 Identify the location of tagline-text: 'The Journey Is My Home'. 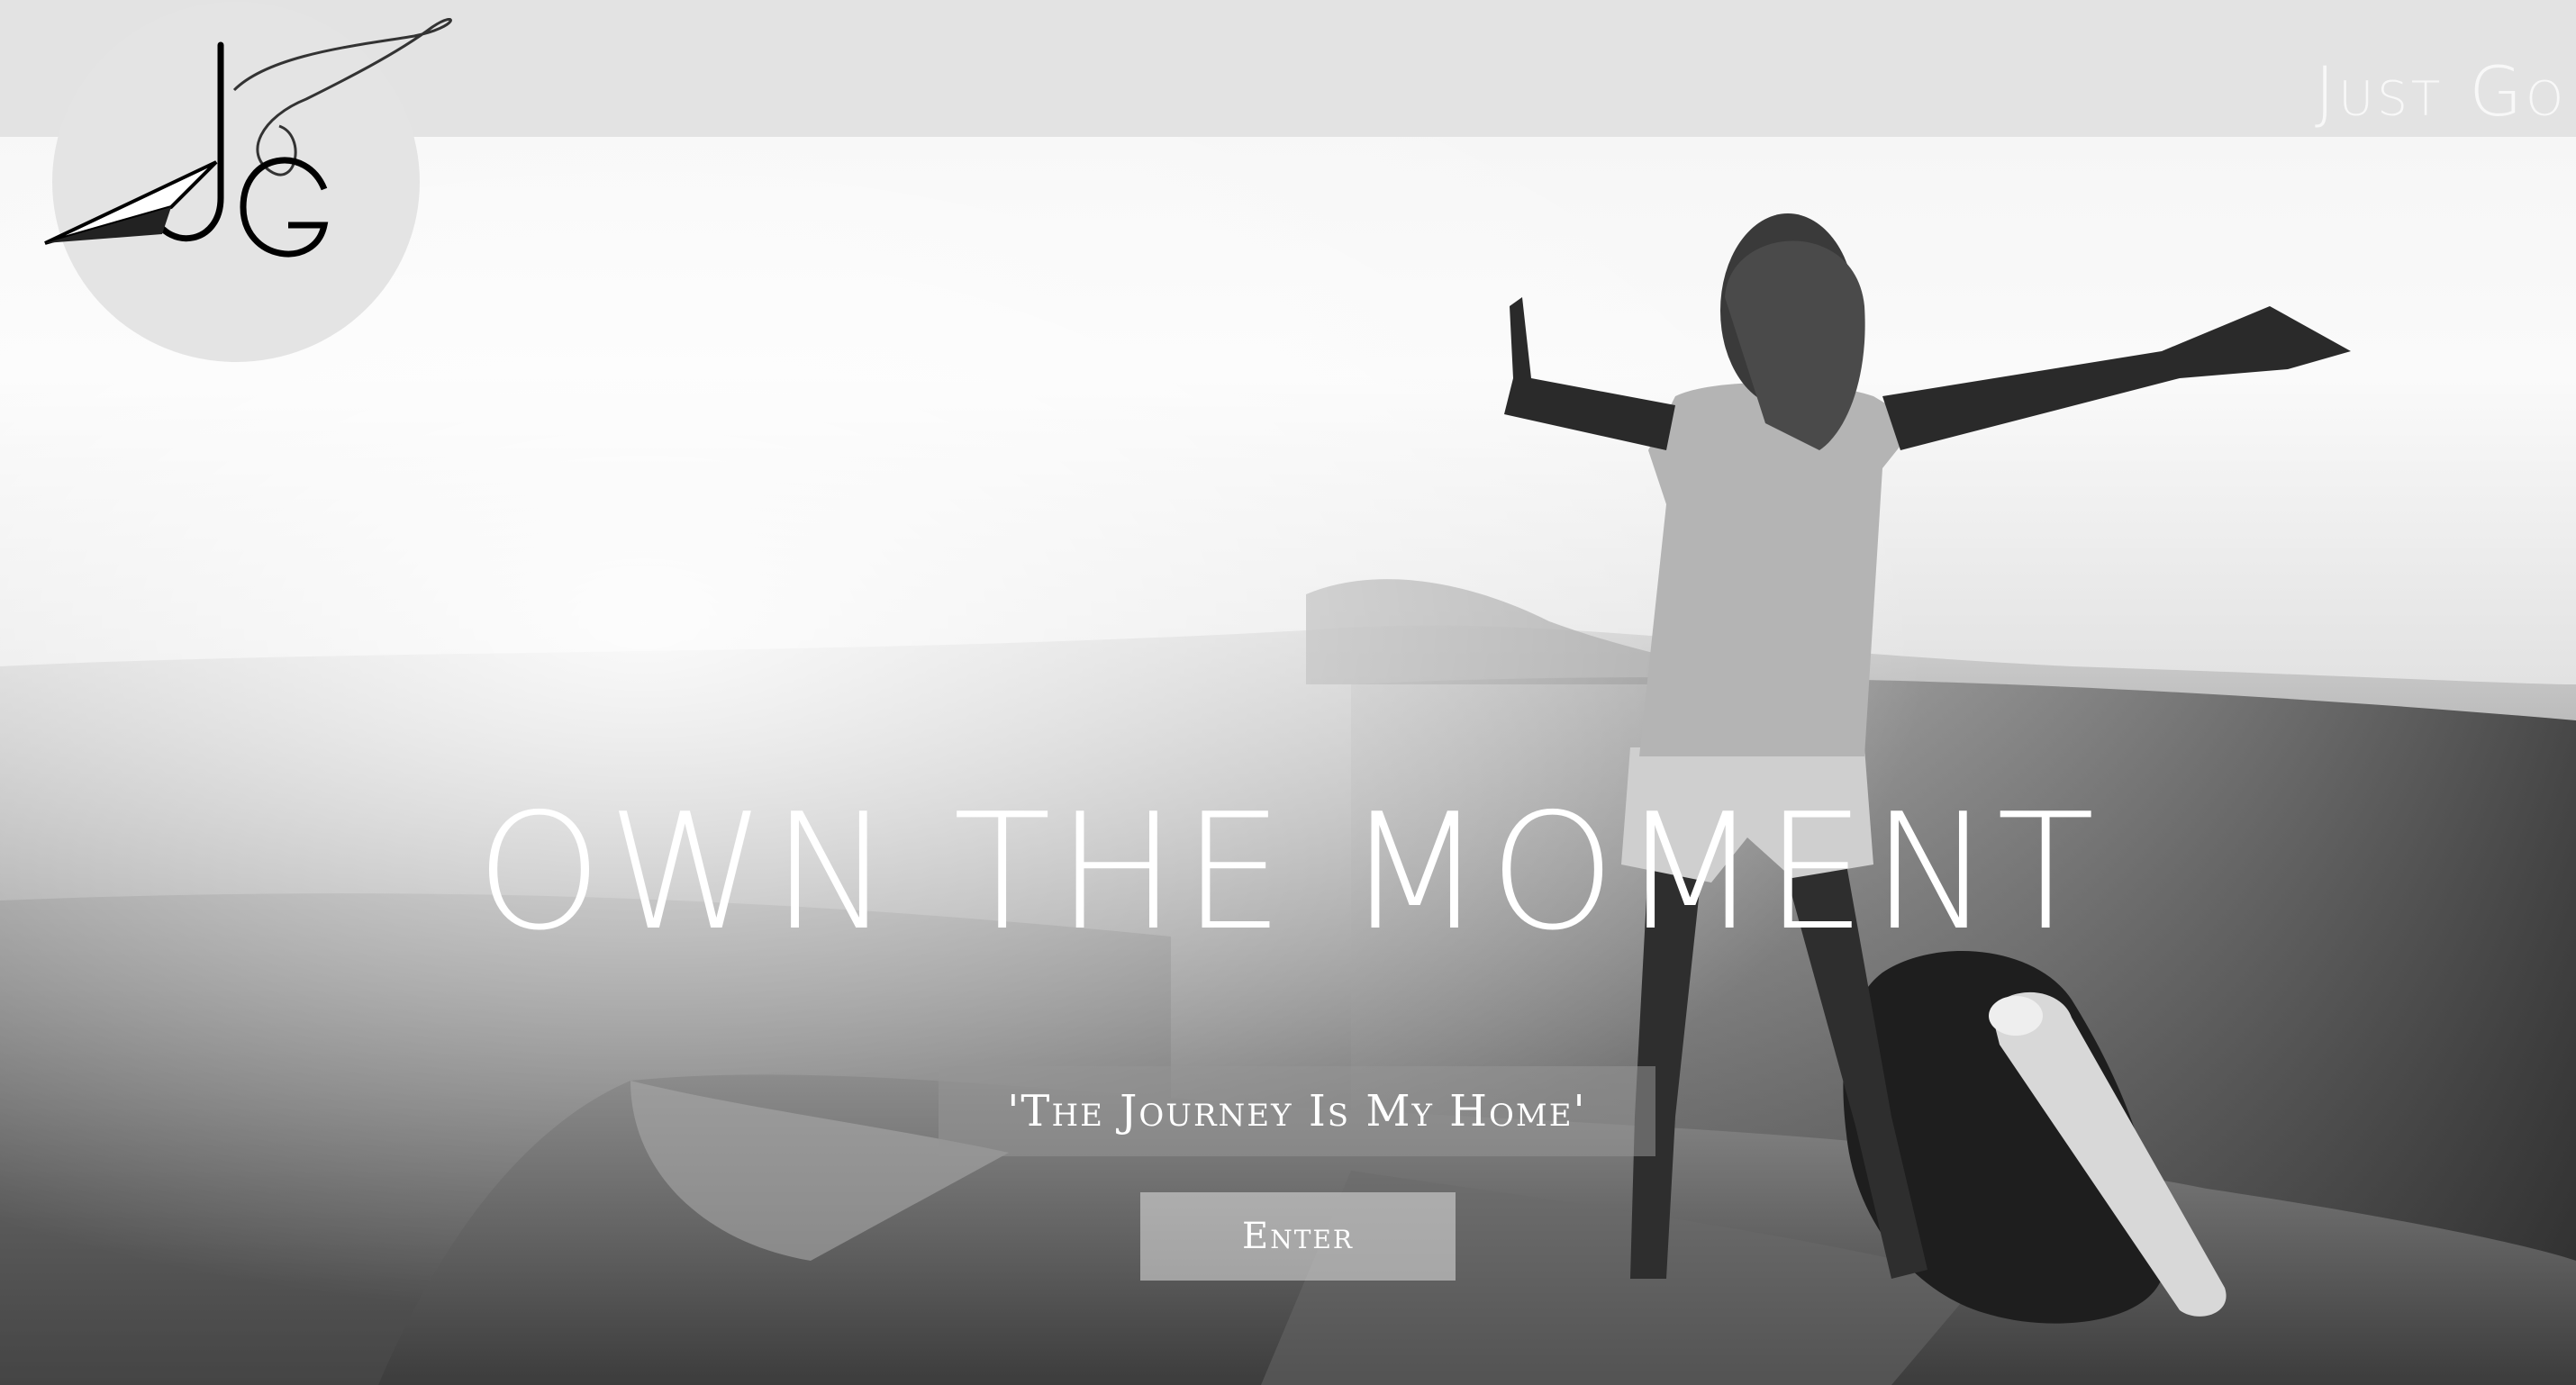
(1297, 1111).